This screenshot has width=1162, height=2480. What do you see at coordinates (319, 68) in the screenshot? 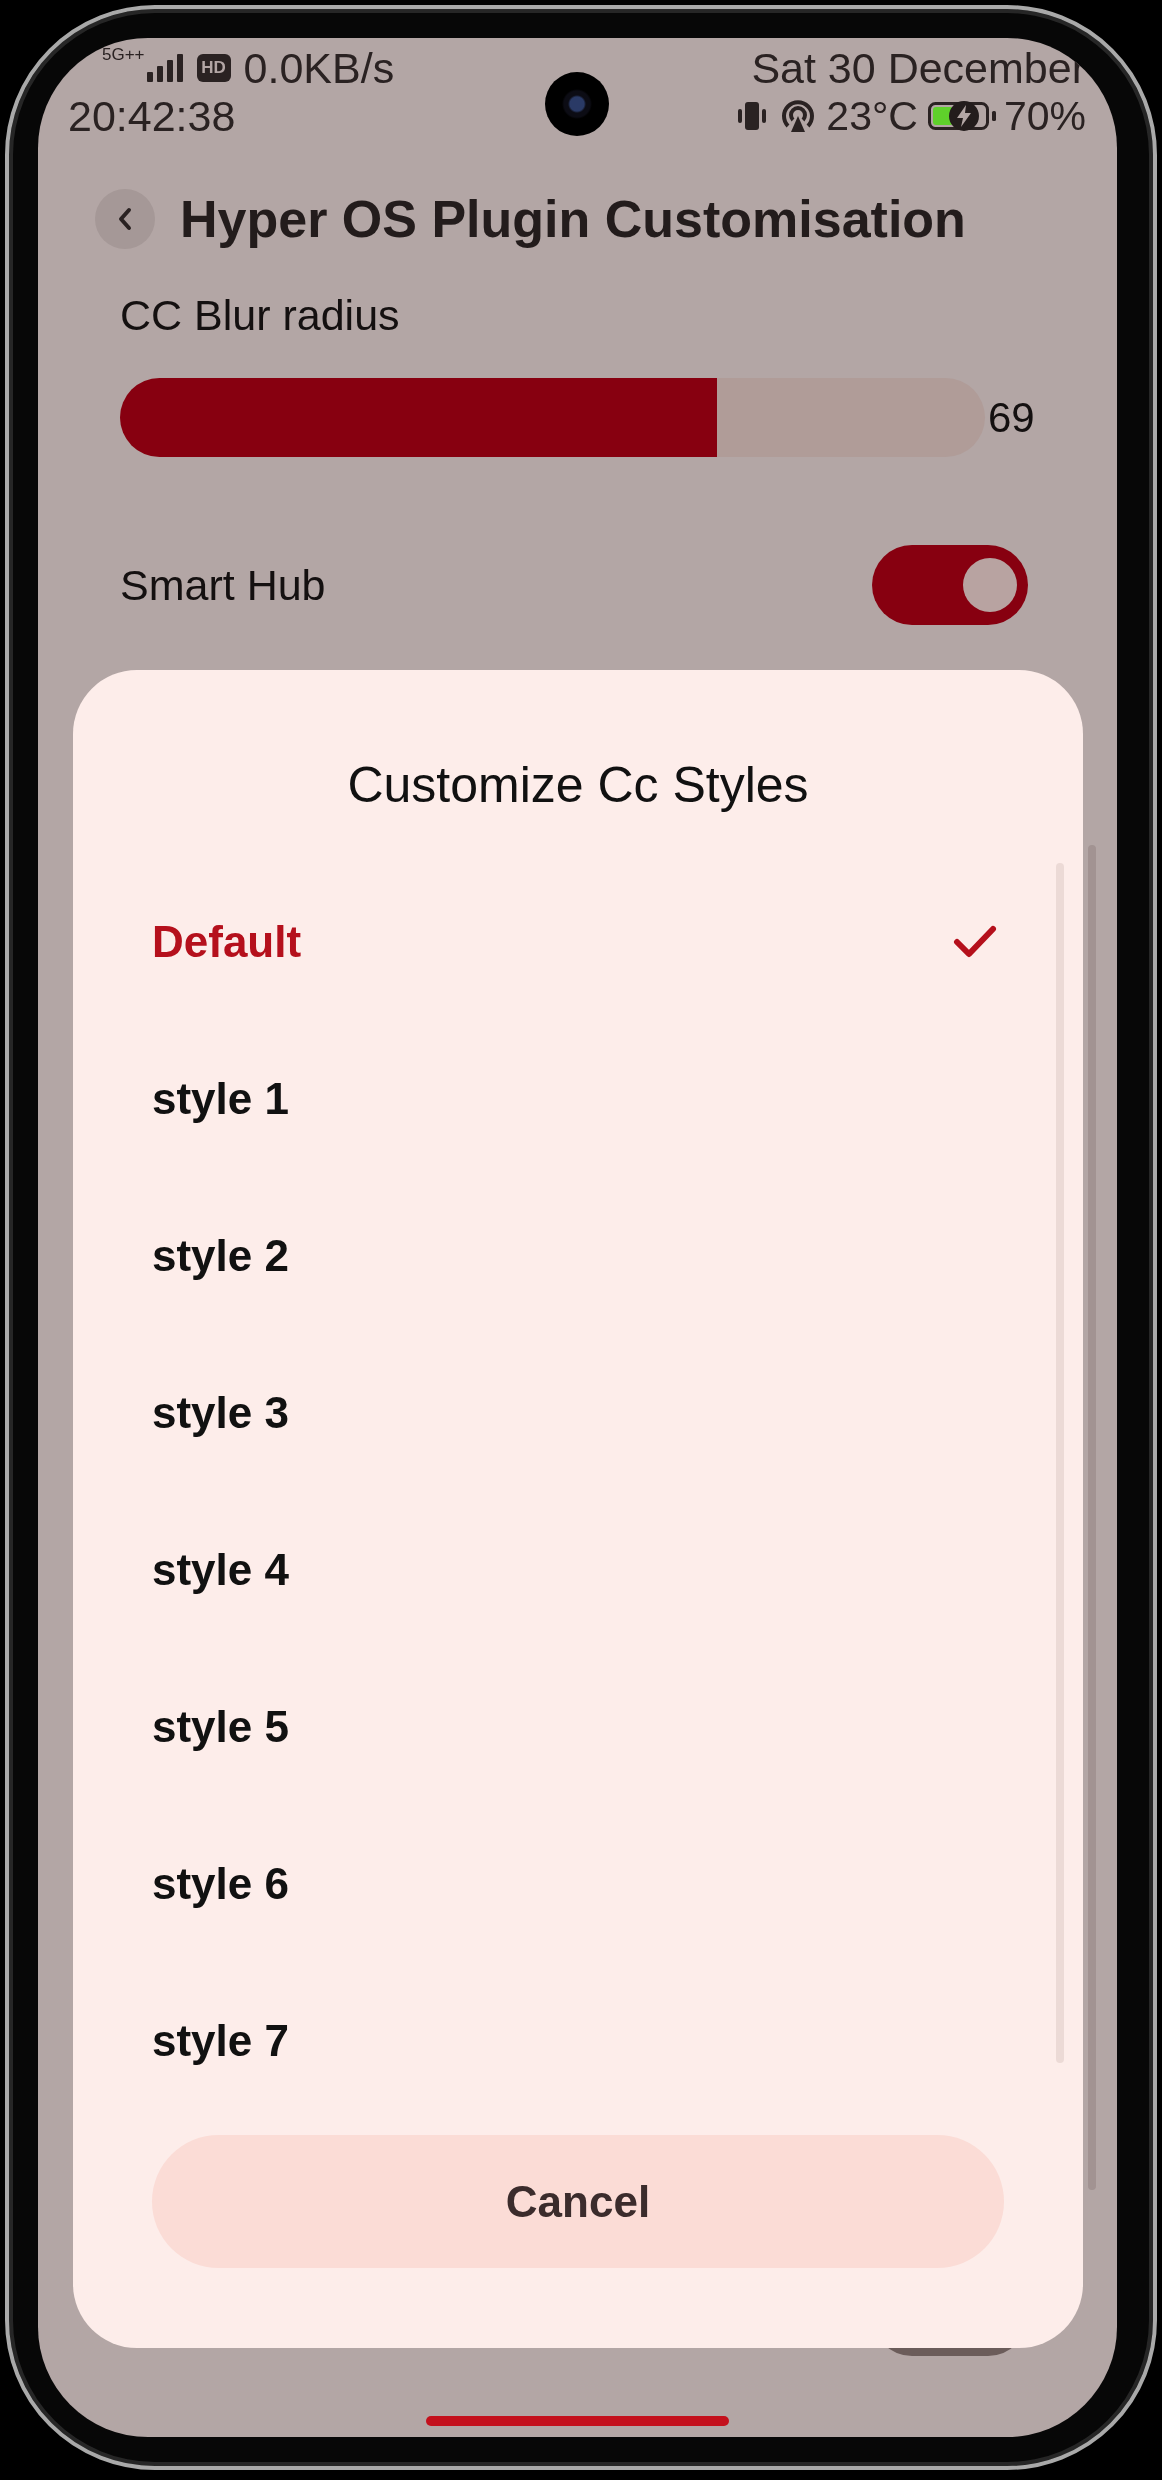
I see `network-speed: 0.0KB/s` at bounding box center [319, 68].